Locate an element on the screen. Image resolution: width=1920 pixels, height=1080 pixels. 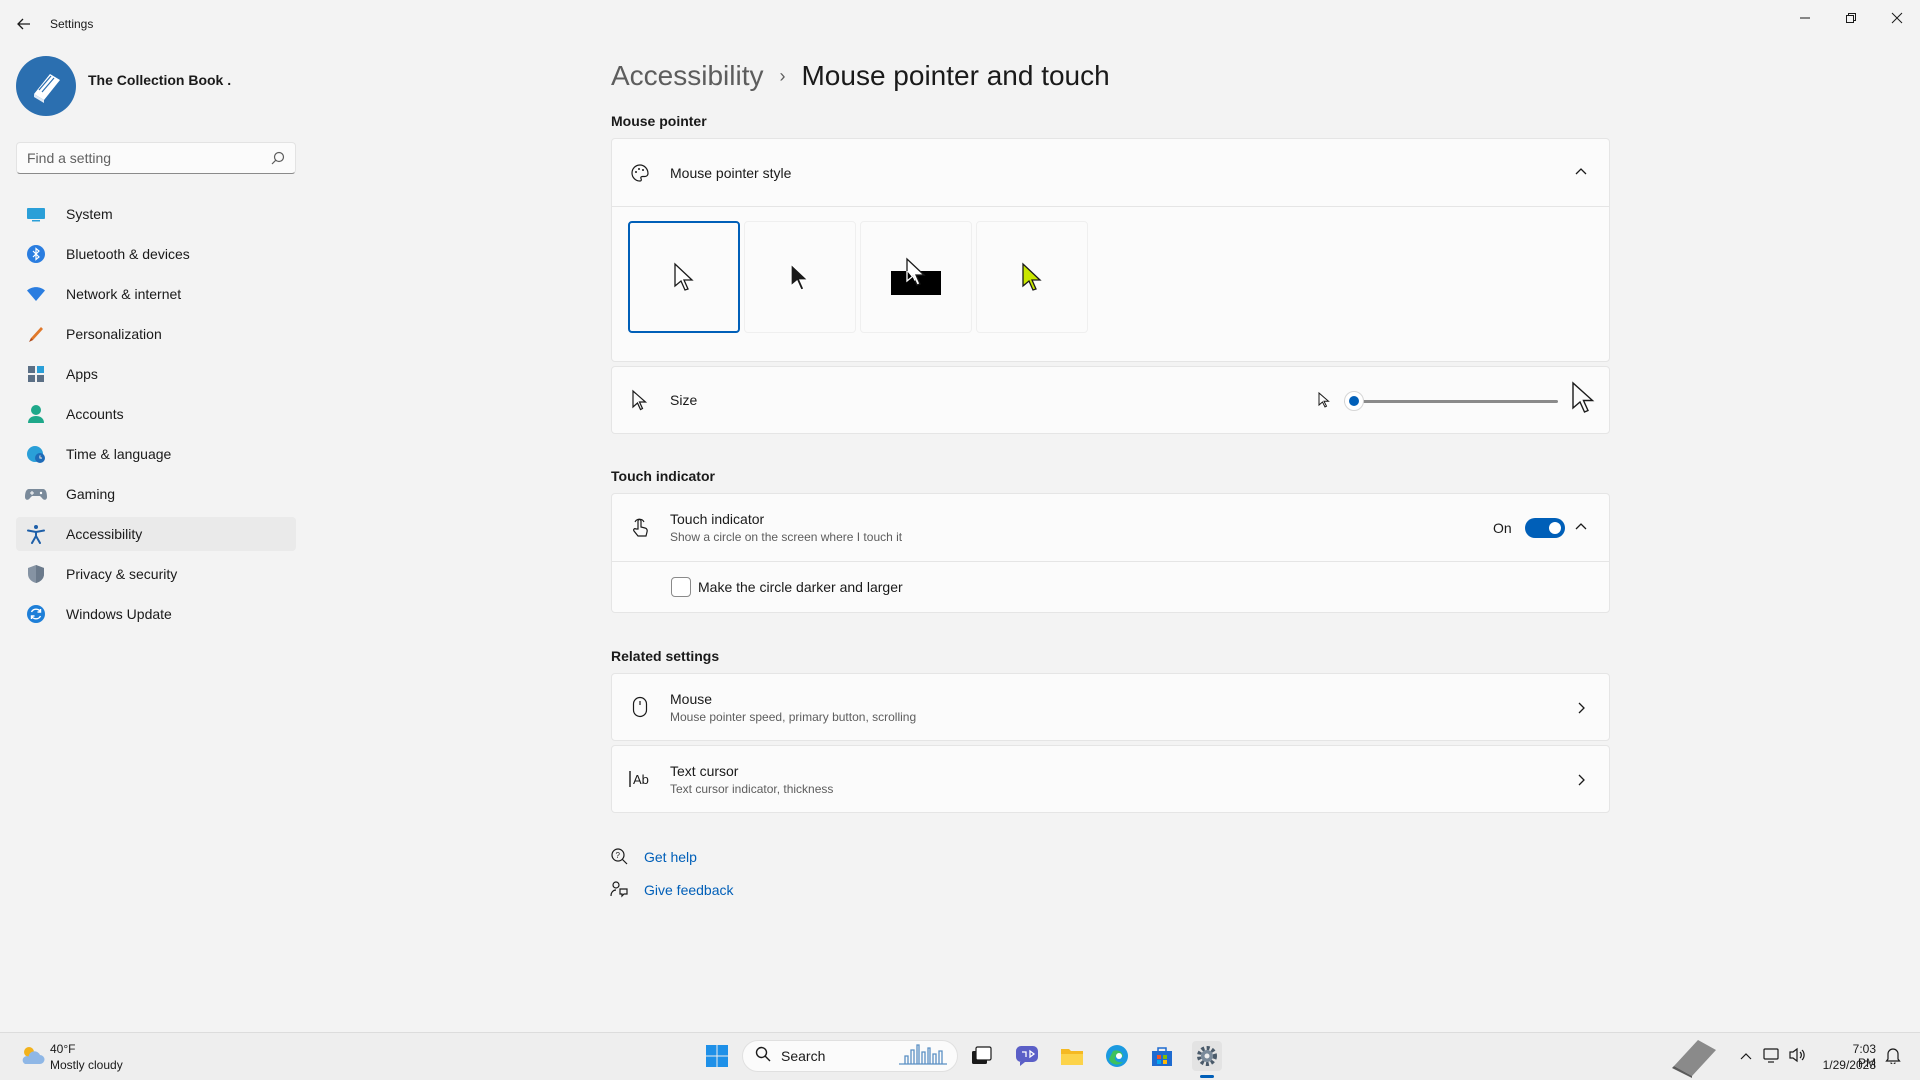
svg-text: Ab is located at coordinates (641, 779).